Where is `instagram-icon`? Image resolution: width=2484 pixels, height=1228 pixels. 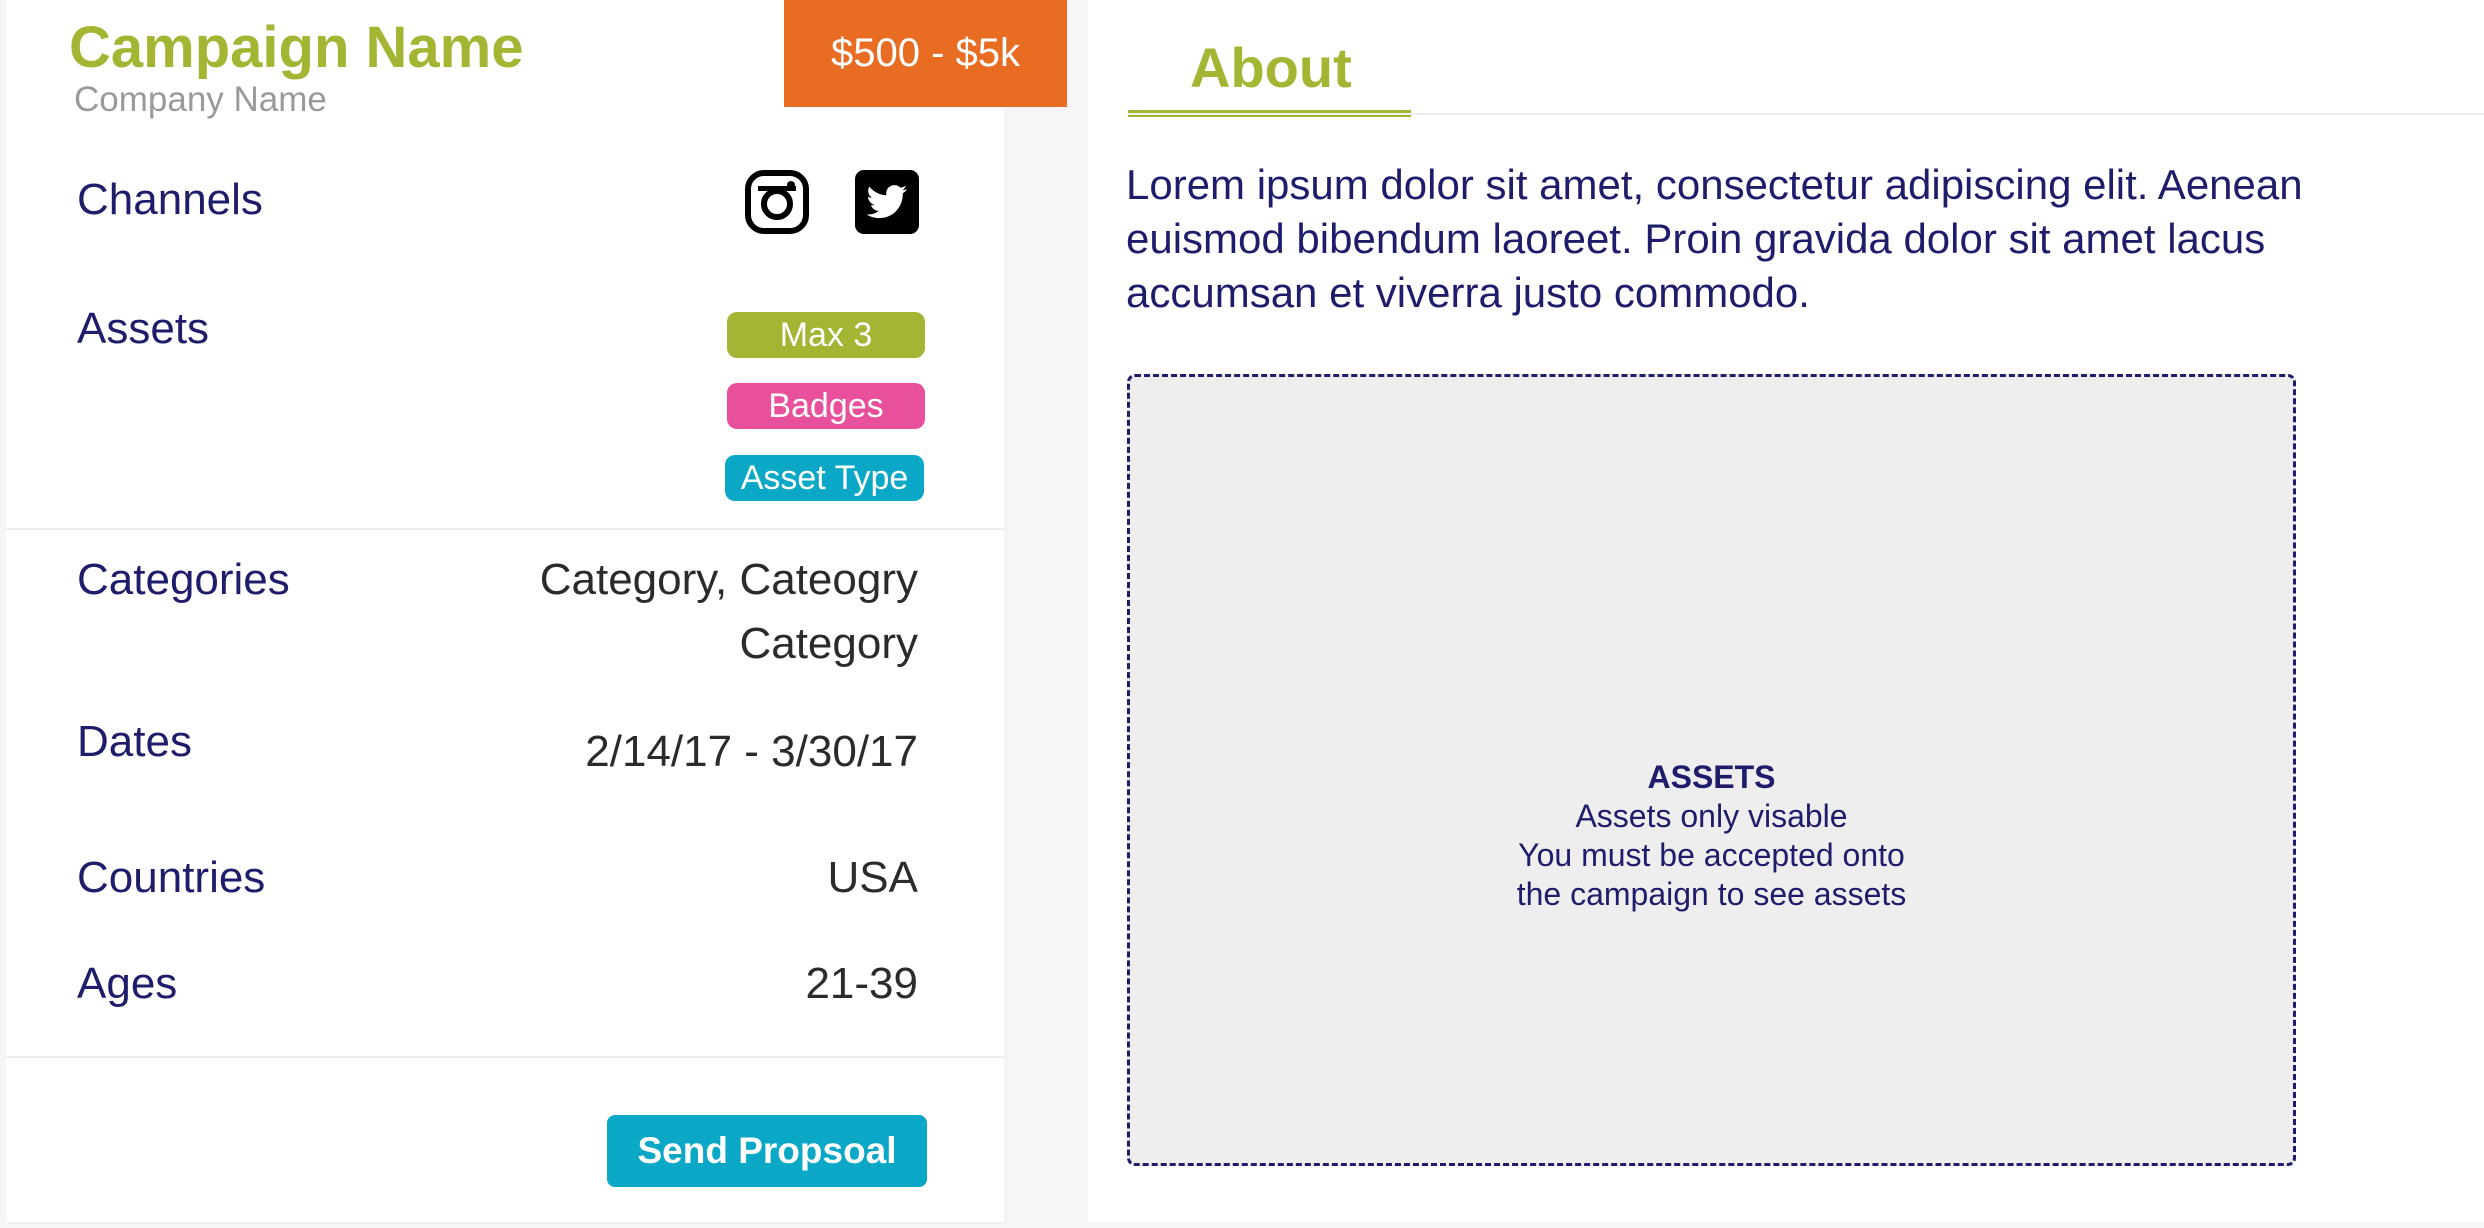
instagram-icon is located at coordinates (777, 202).